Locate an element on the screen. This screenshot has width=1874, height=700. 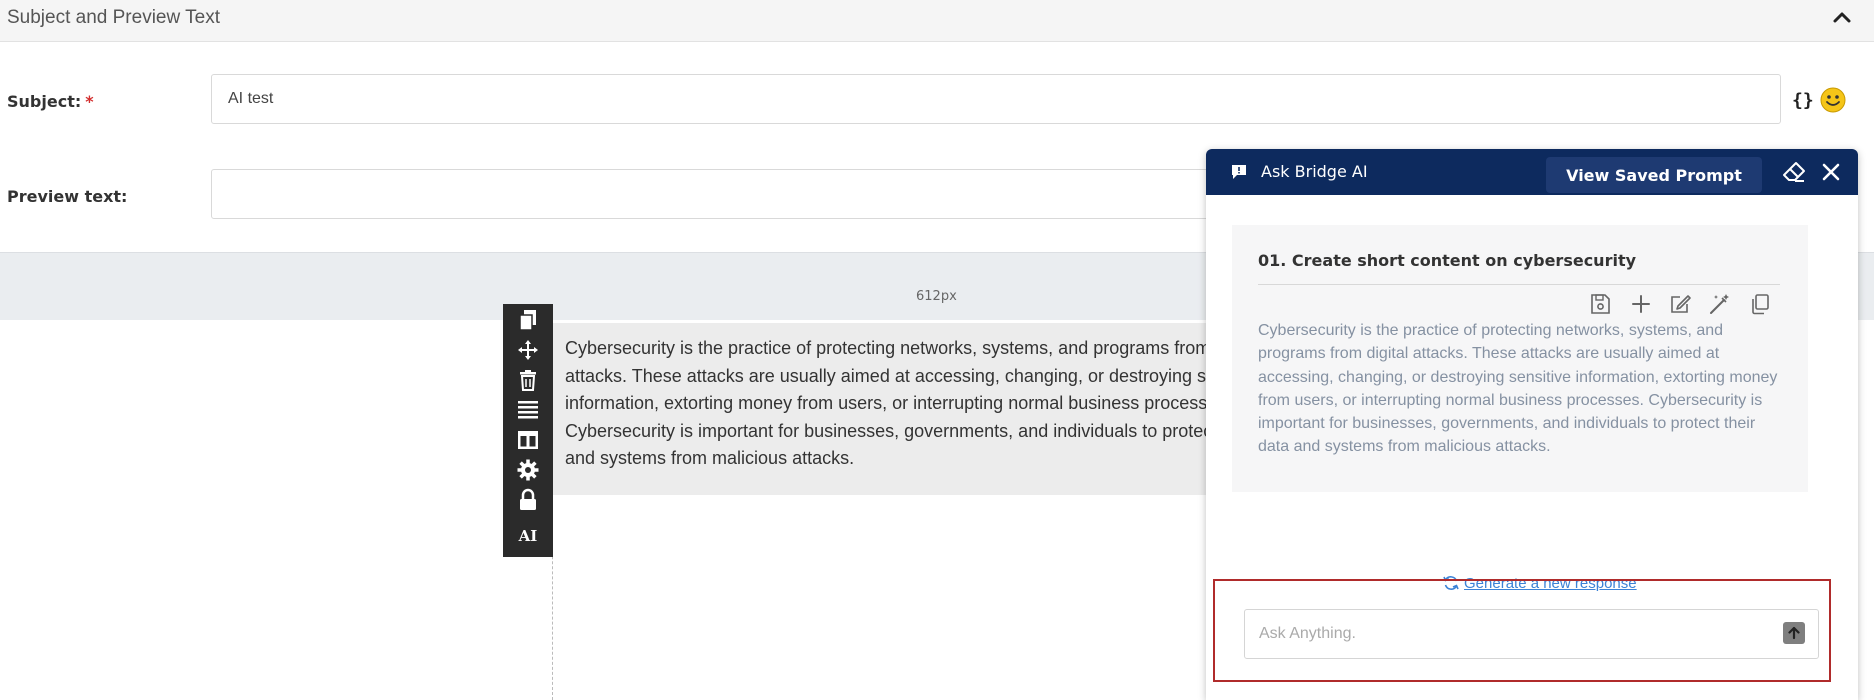
columns-block-button is located at coordinates (528, 440).